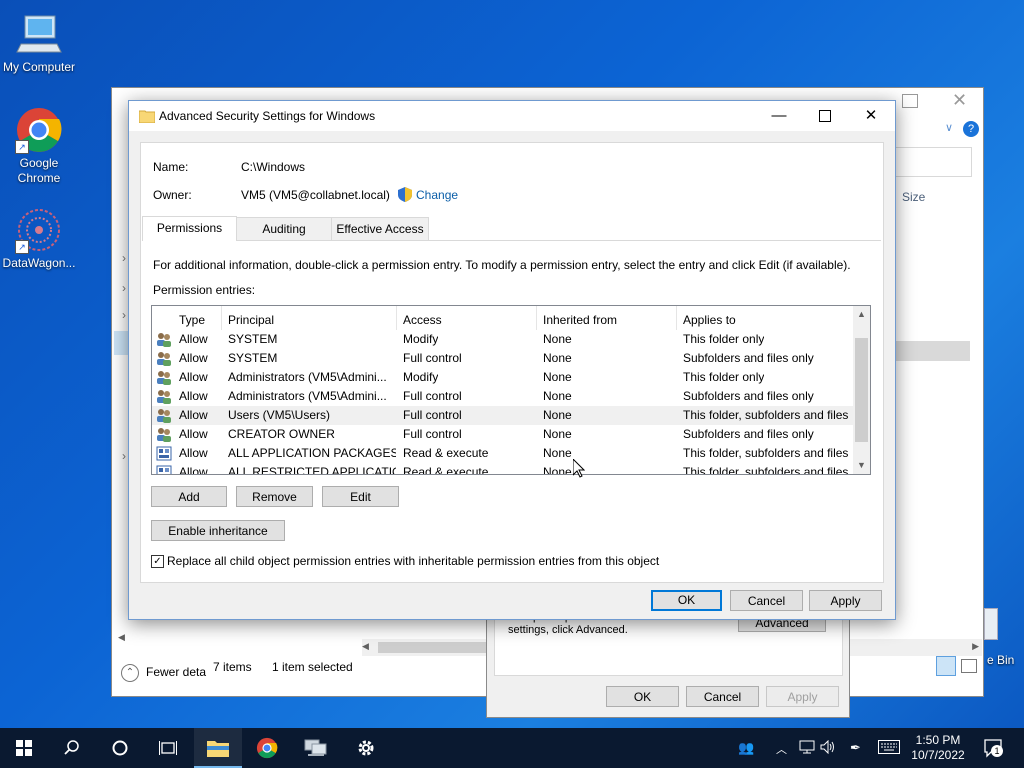  Describe the element at coordinates (781, 749) in the screenshot. I see `show-hidden-icons-chevron: ︿` at that location.